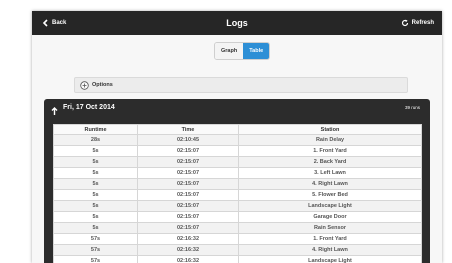  What do you see at coordinates (241, 85) in the screenshot?
I see `options-bar: Options` at bounding box center [241, 85].